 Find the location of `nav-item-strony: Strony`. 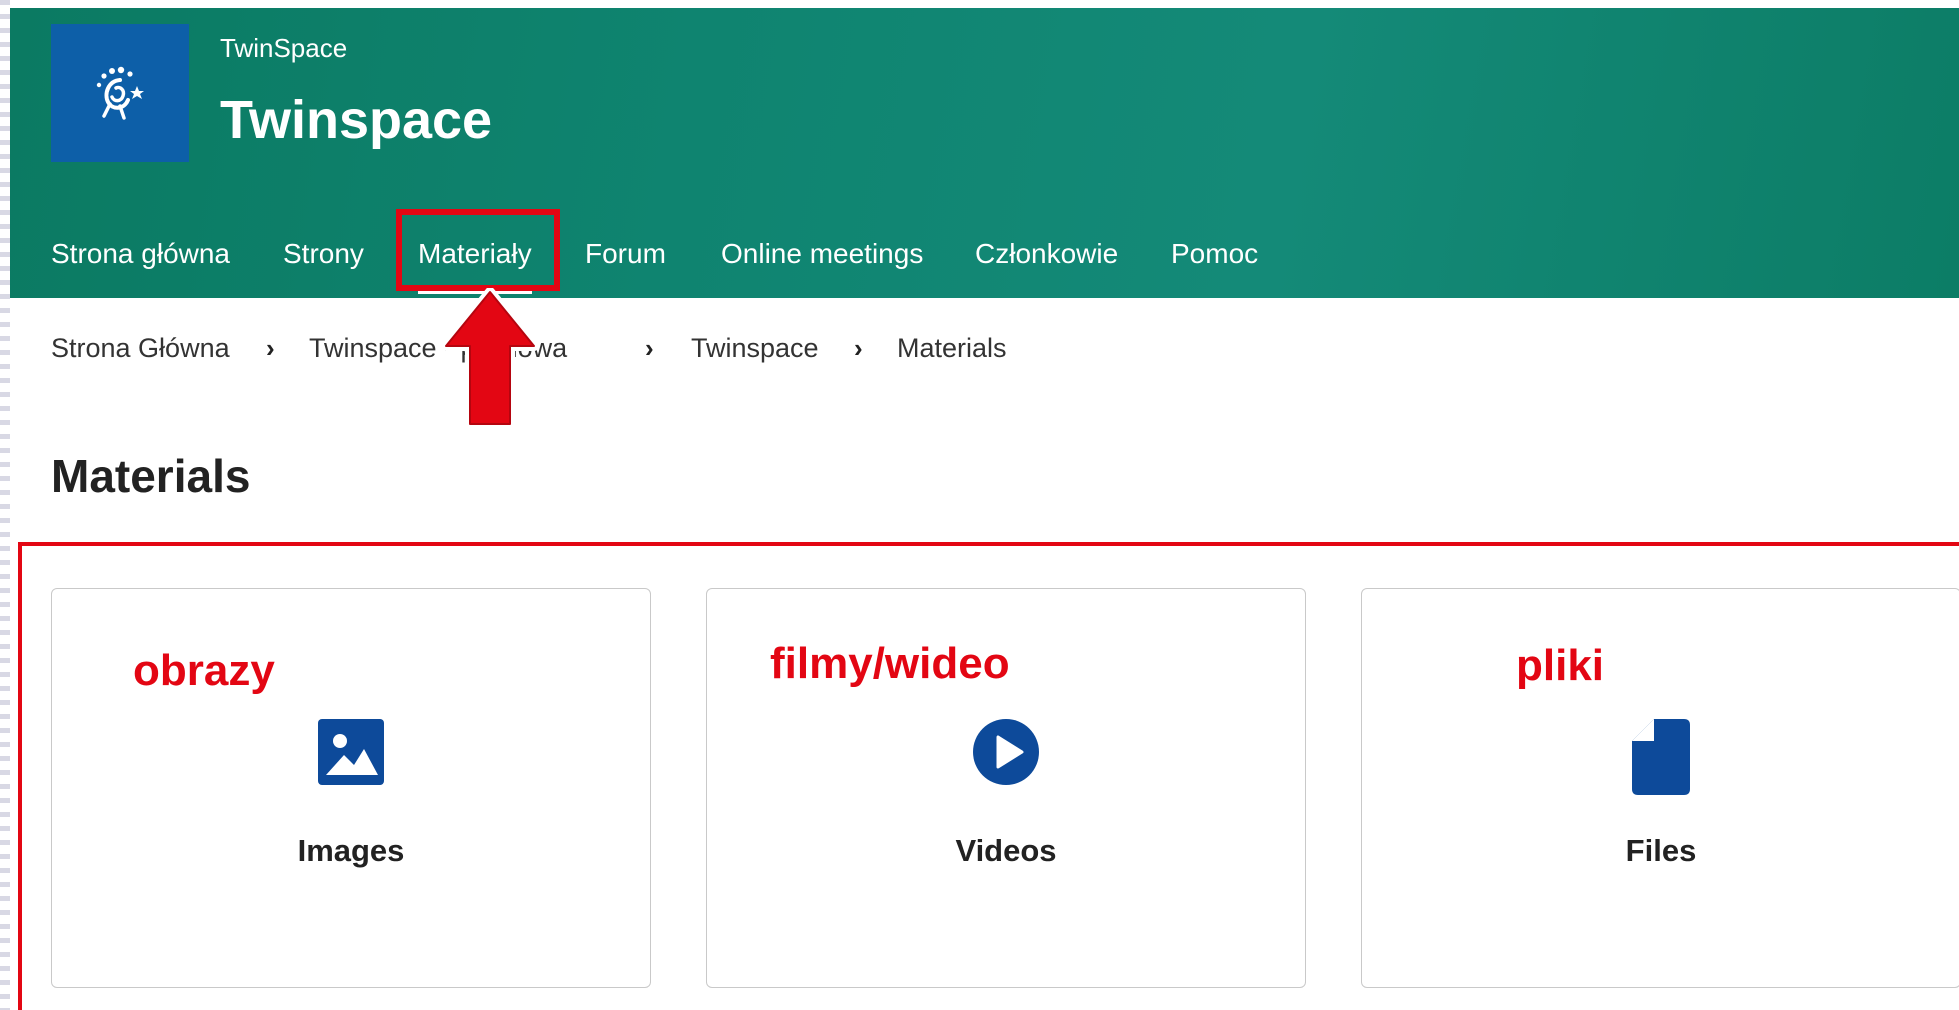

nav-item-strony: Strony is located at coordinates (323, 254).